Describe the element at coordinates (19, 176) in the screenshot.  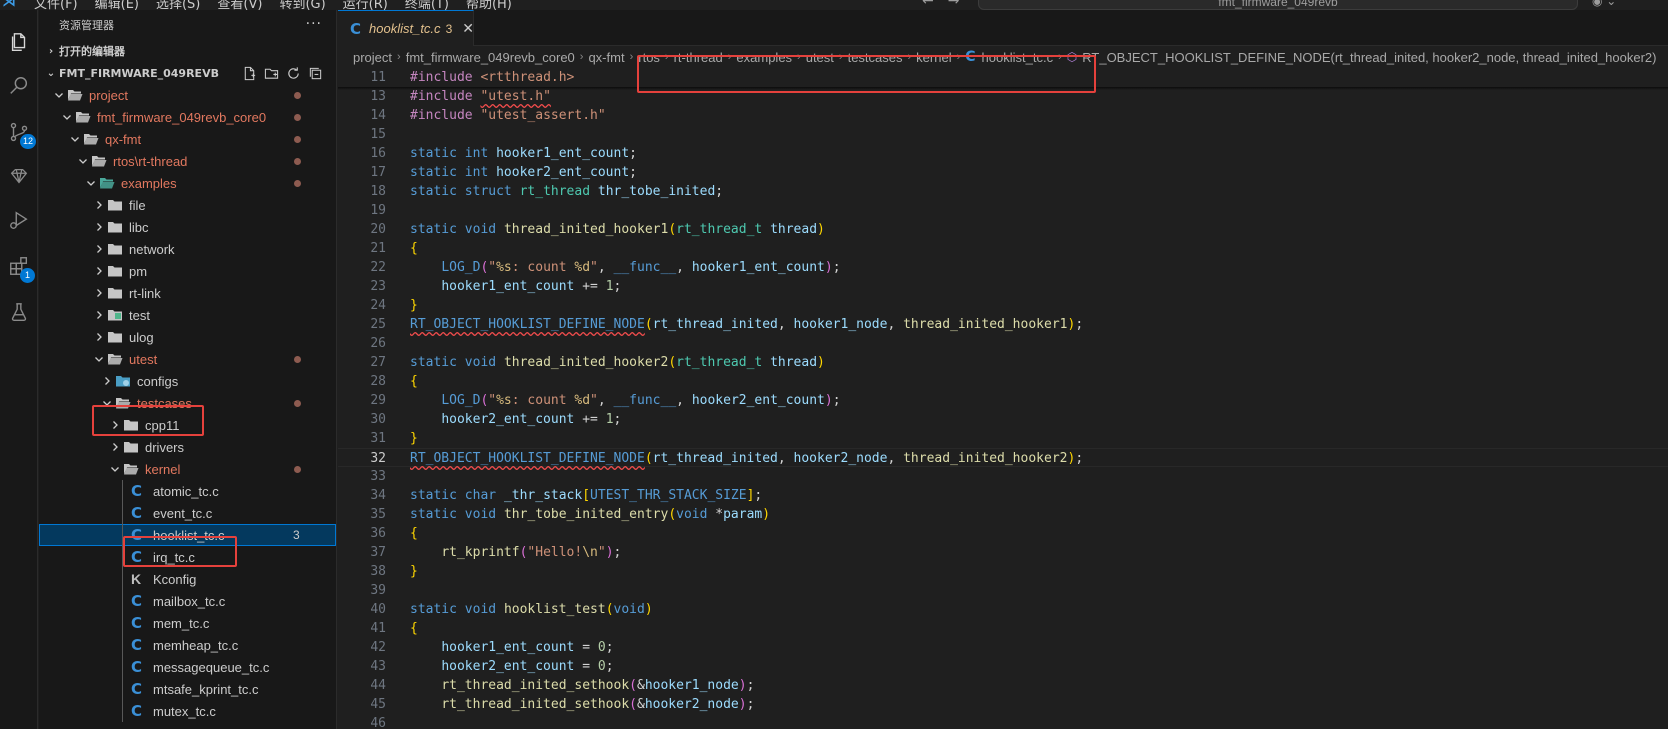
I see `remote-explorer-icon` at that location.